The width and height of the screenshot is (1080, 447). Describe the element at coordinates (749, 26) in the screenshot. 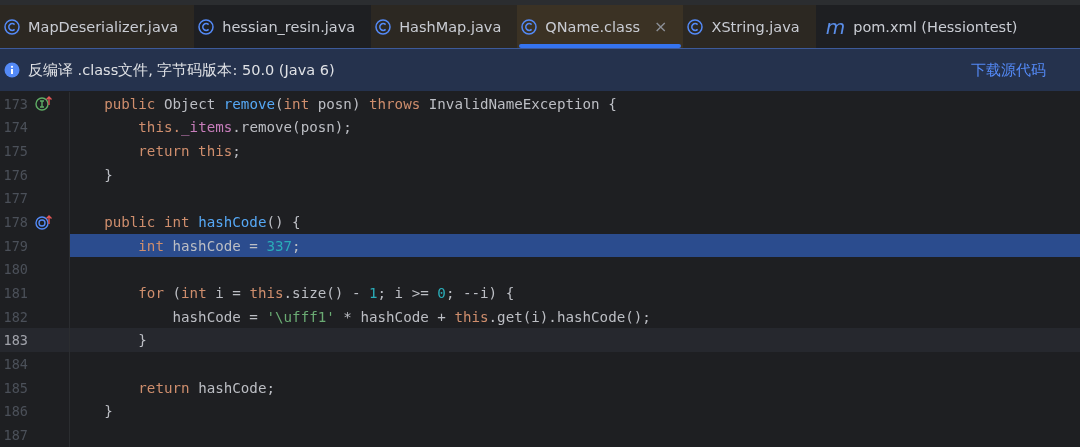

I see `editor-tab: XString.java` at that location.